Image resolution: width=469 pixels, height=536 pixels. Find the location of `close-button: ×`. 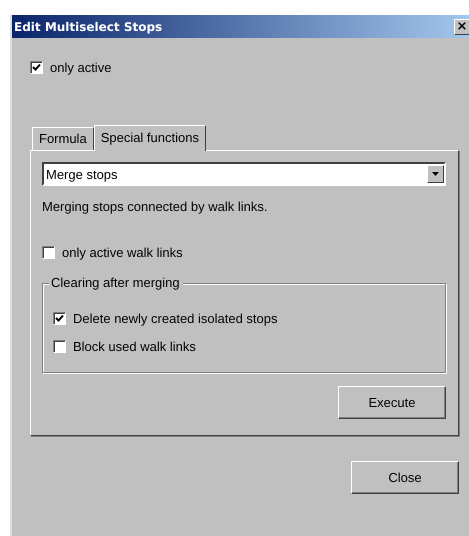

close-button: × is located at coordinates (461, 26).